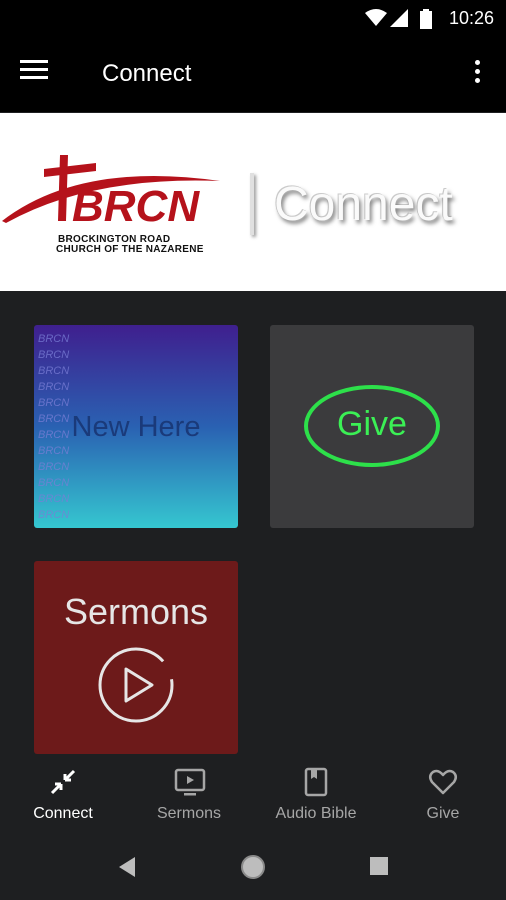 The image size is (506, 900). I want to click on new-here-label: New Here, so click(136, 427).